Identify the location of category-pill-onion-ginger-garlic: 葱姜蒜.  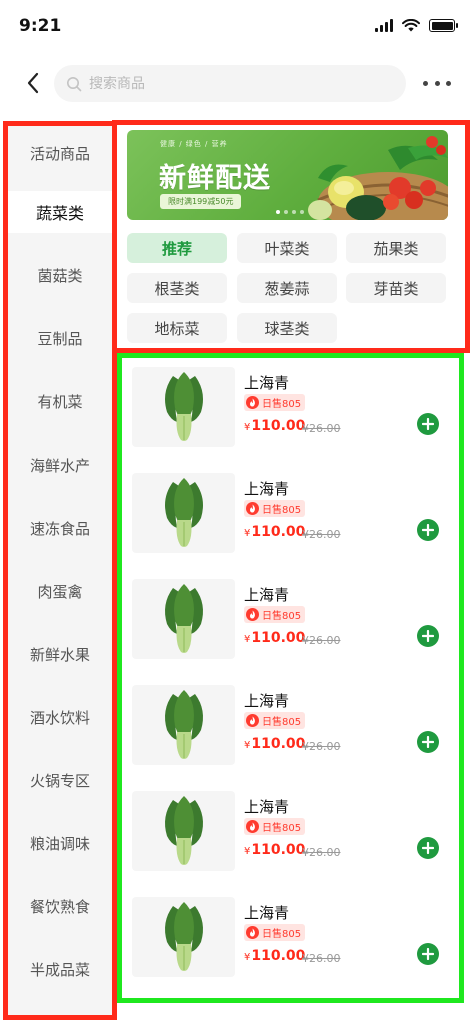
(287, 288).